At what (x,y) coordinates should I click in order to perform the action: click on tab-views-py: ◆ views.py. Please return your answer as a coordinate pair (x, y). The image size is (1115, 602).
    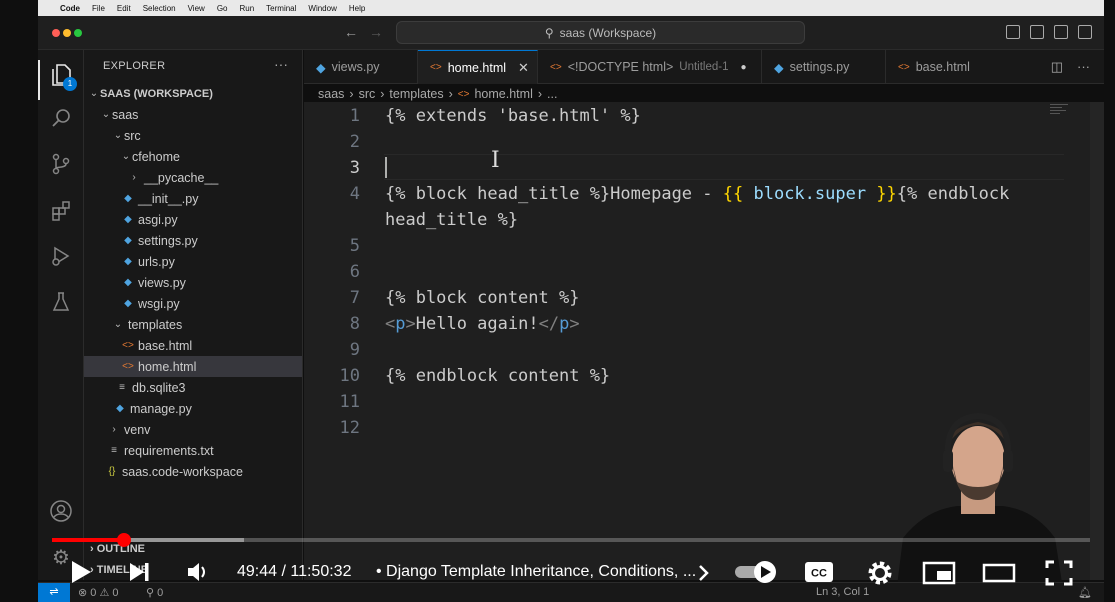
    Looking at the image, I should click on (361, 67).